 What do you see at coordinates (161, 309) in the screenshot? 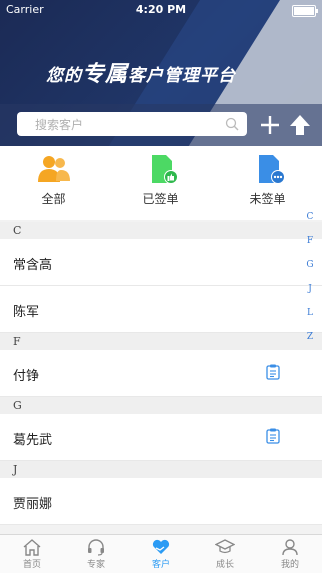
I see `customer-row: 陈军` at bounding box center [161, 309].